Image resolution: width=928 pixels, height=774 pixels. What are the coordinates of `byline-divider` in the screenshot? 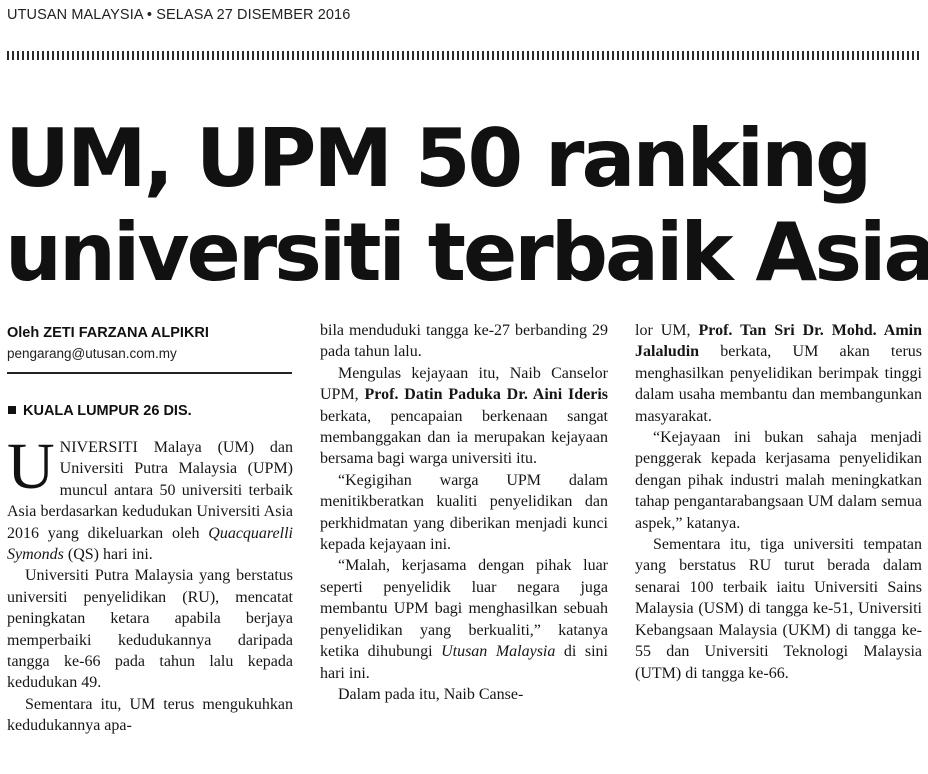 It's located at (149, 373).